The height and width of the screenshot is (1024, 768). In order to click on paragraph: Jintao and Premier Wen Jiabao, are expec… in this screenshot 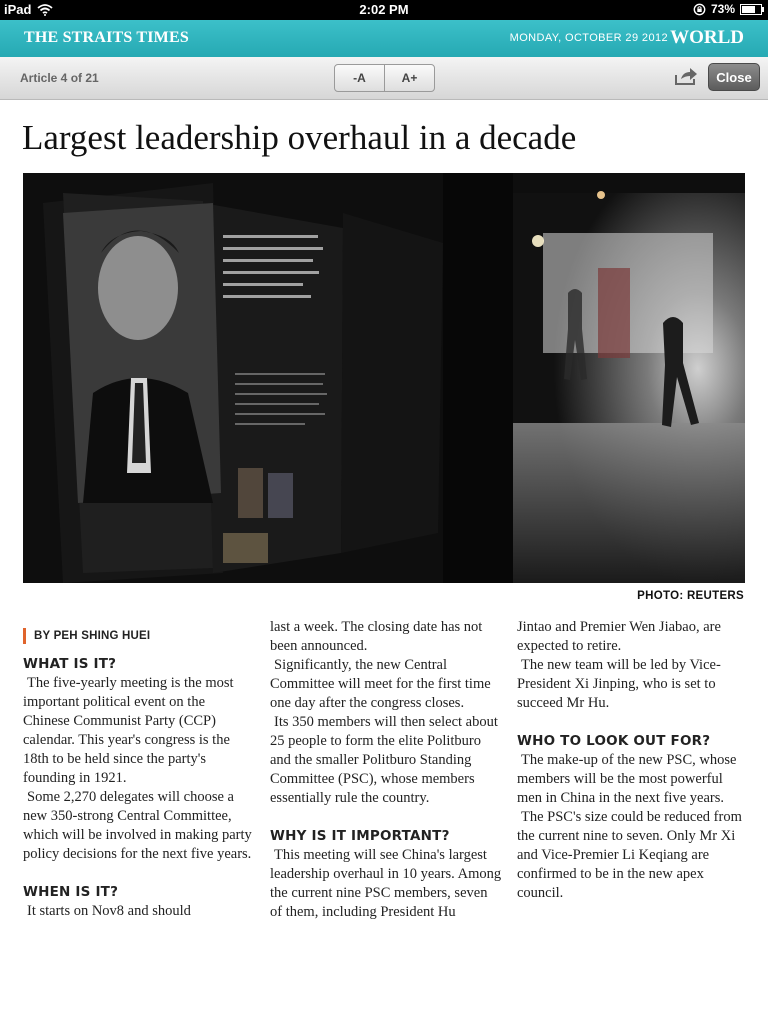, I will do `click(619, 636)`.